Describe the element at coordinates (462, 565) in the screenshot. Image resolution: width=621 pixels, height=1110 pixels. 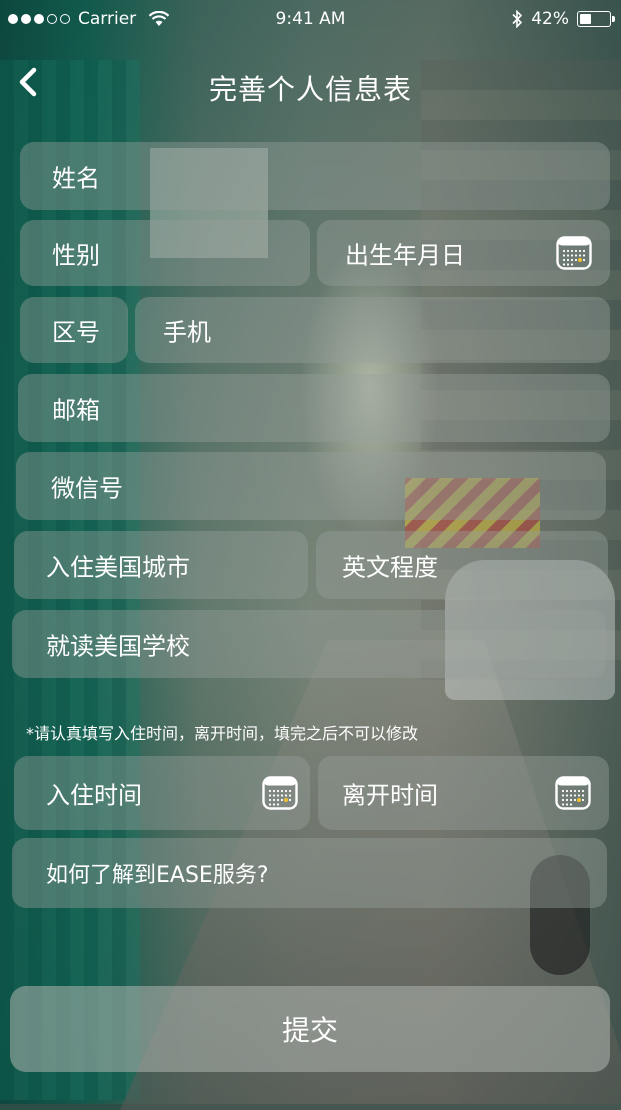
I see `english-level-field: 英文程度` at that location.